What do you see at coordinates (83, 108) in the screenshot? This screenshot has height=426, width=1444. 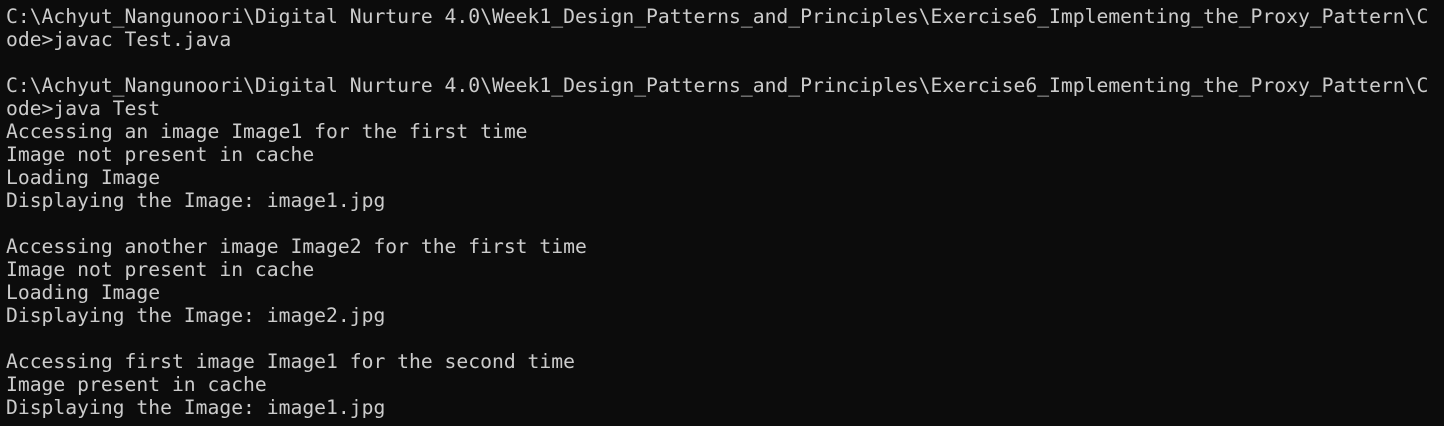 I see `command-line: ode>java Test` at bounding box center [83, 108].